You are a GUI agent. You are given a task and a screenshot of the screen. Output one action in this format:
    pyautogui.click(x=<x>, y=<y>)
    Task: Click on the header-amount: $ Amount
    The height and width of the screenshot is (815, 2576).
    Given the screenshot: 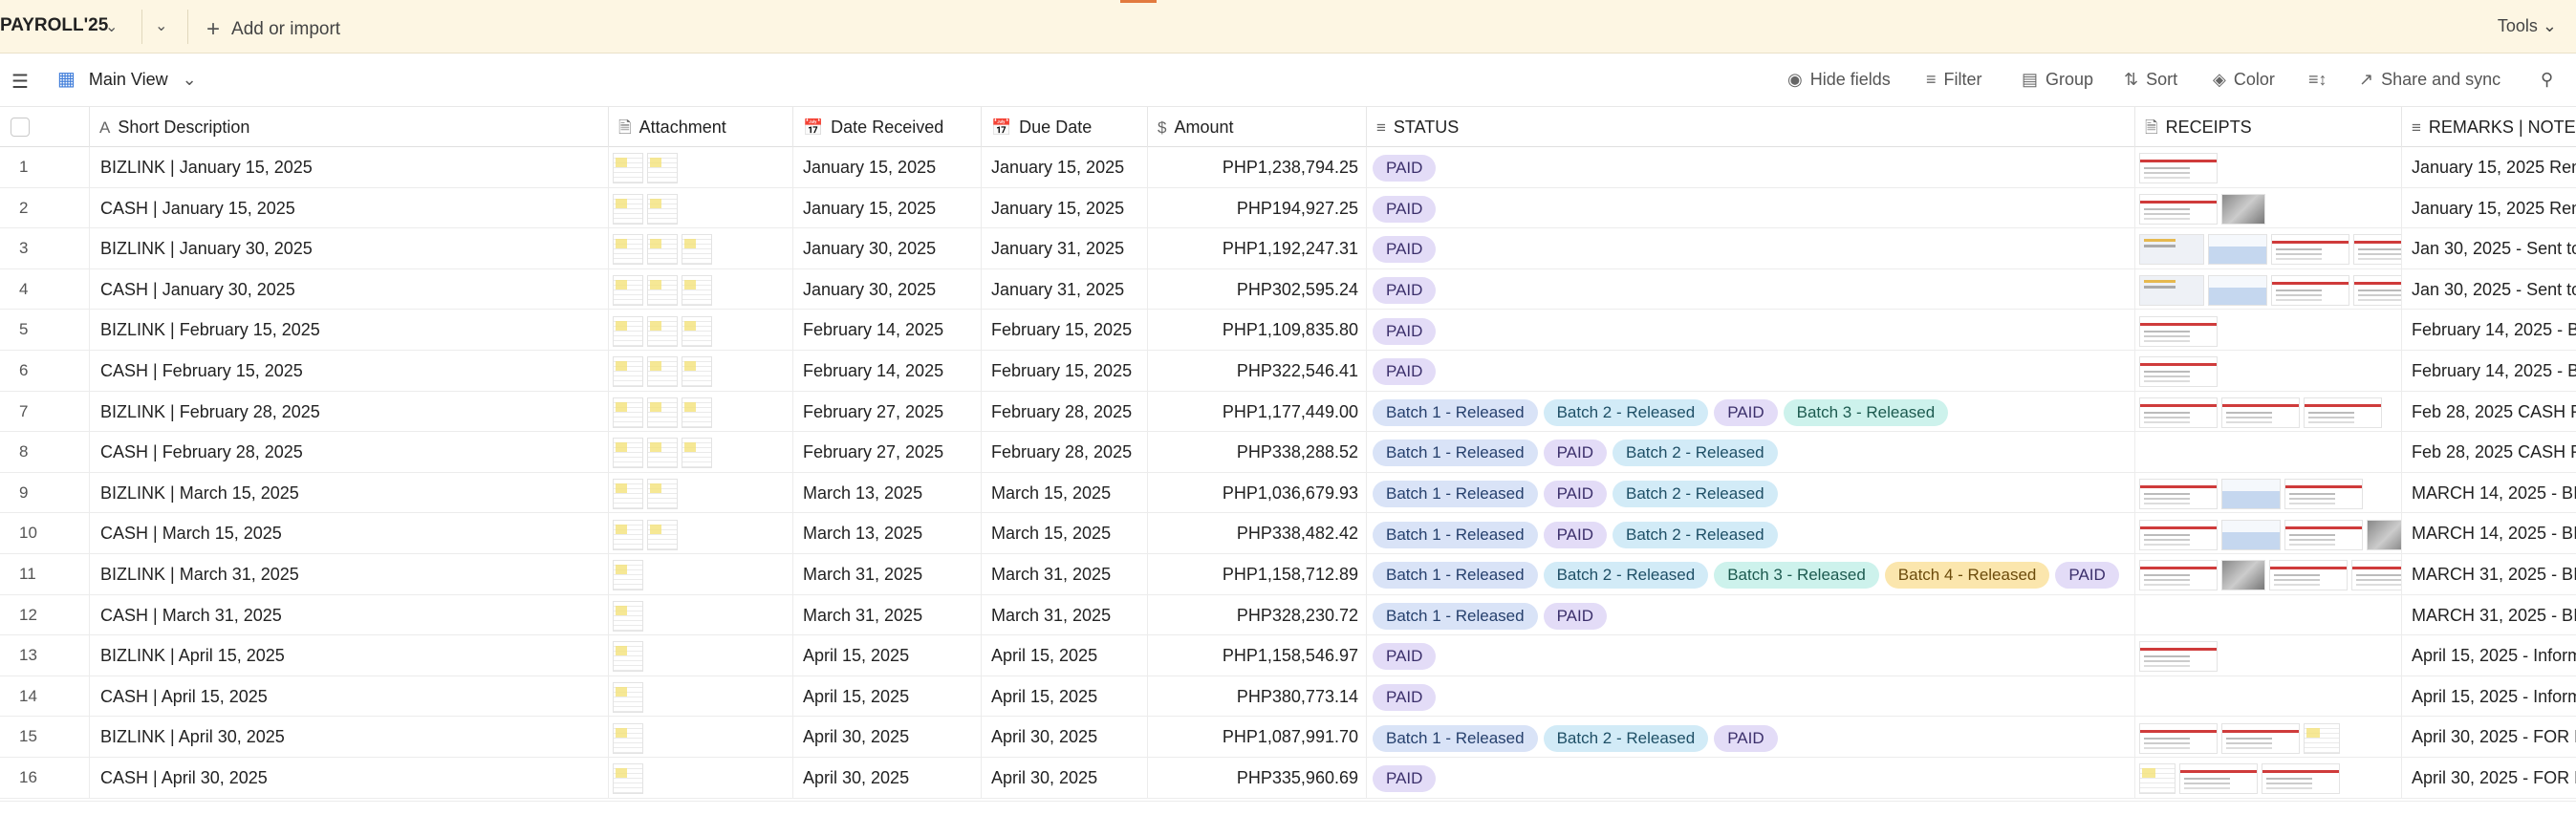 What is the action you would take?
    pyautogui.click(x=1257, y=127)
    